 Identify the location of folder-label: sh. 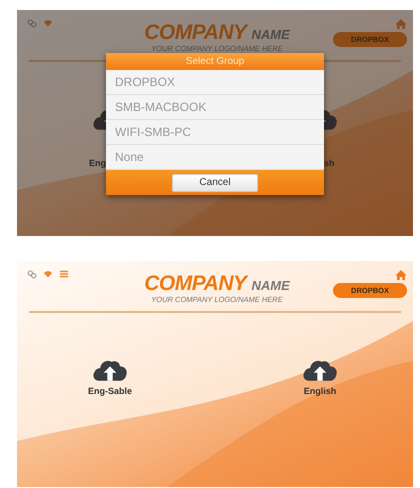
(329, 163).